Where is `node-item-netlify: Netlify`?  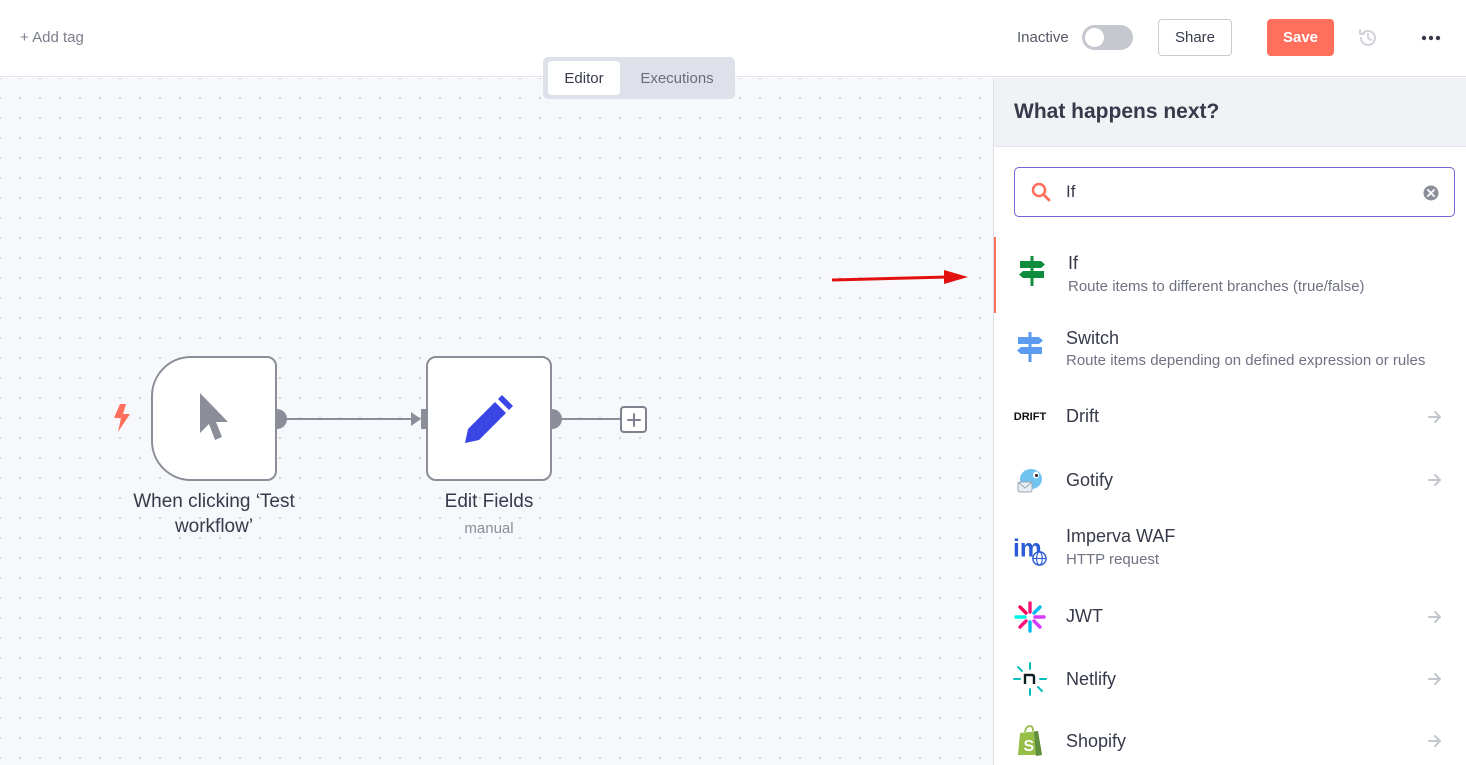
node-item-netlify: Netlify is located at coordinates (1230, 679).